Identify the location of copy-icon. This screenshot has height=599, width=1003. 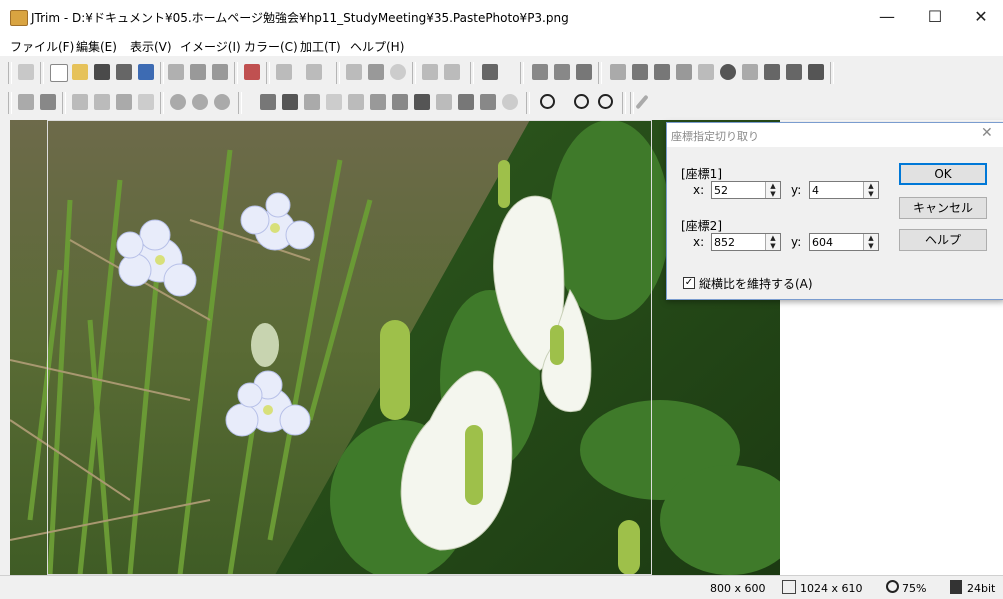
(176, 72).